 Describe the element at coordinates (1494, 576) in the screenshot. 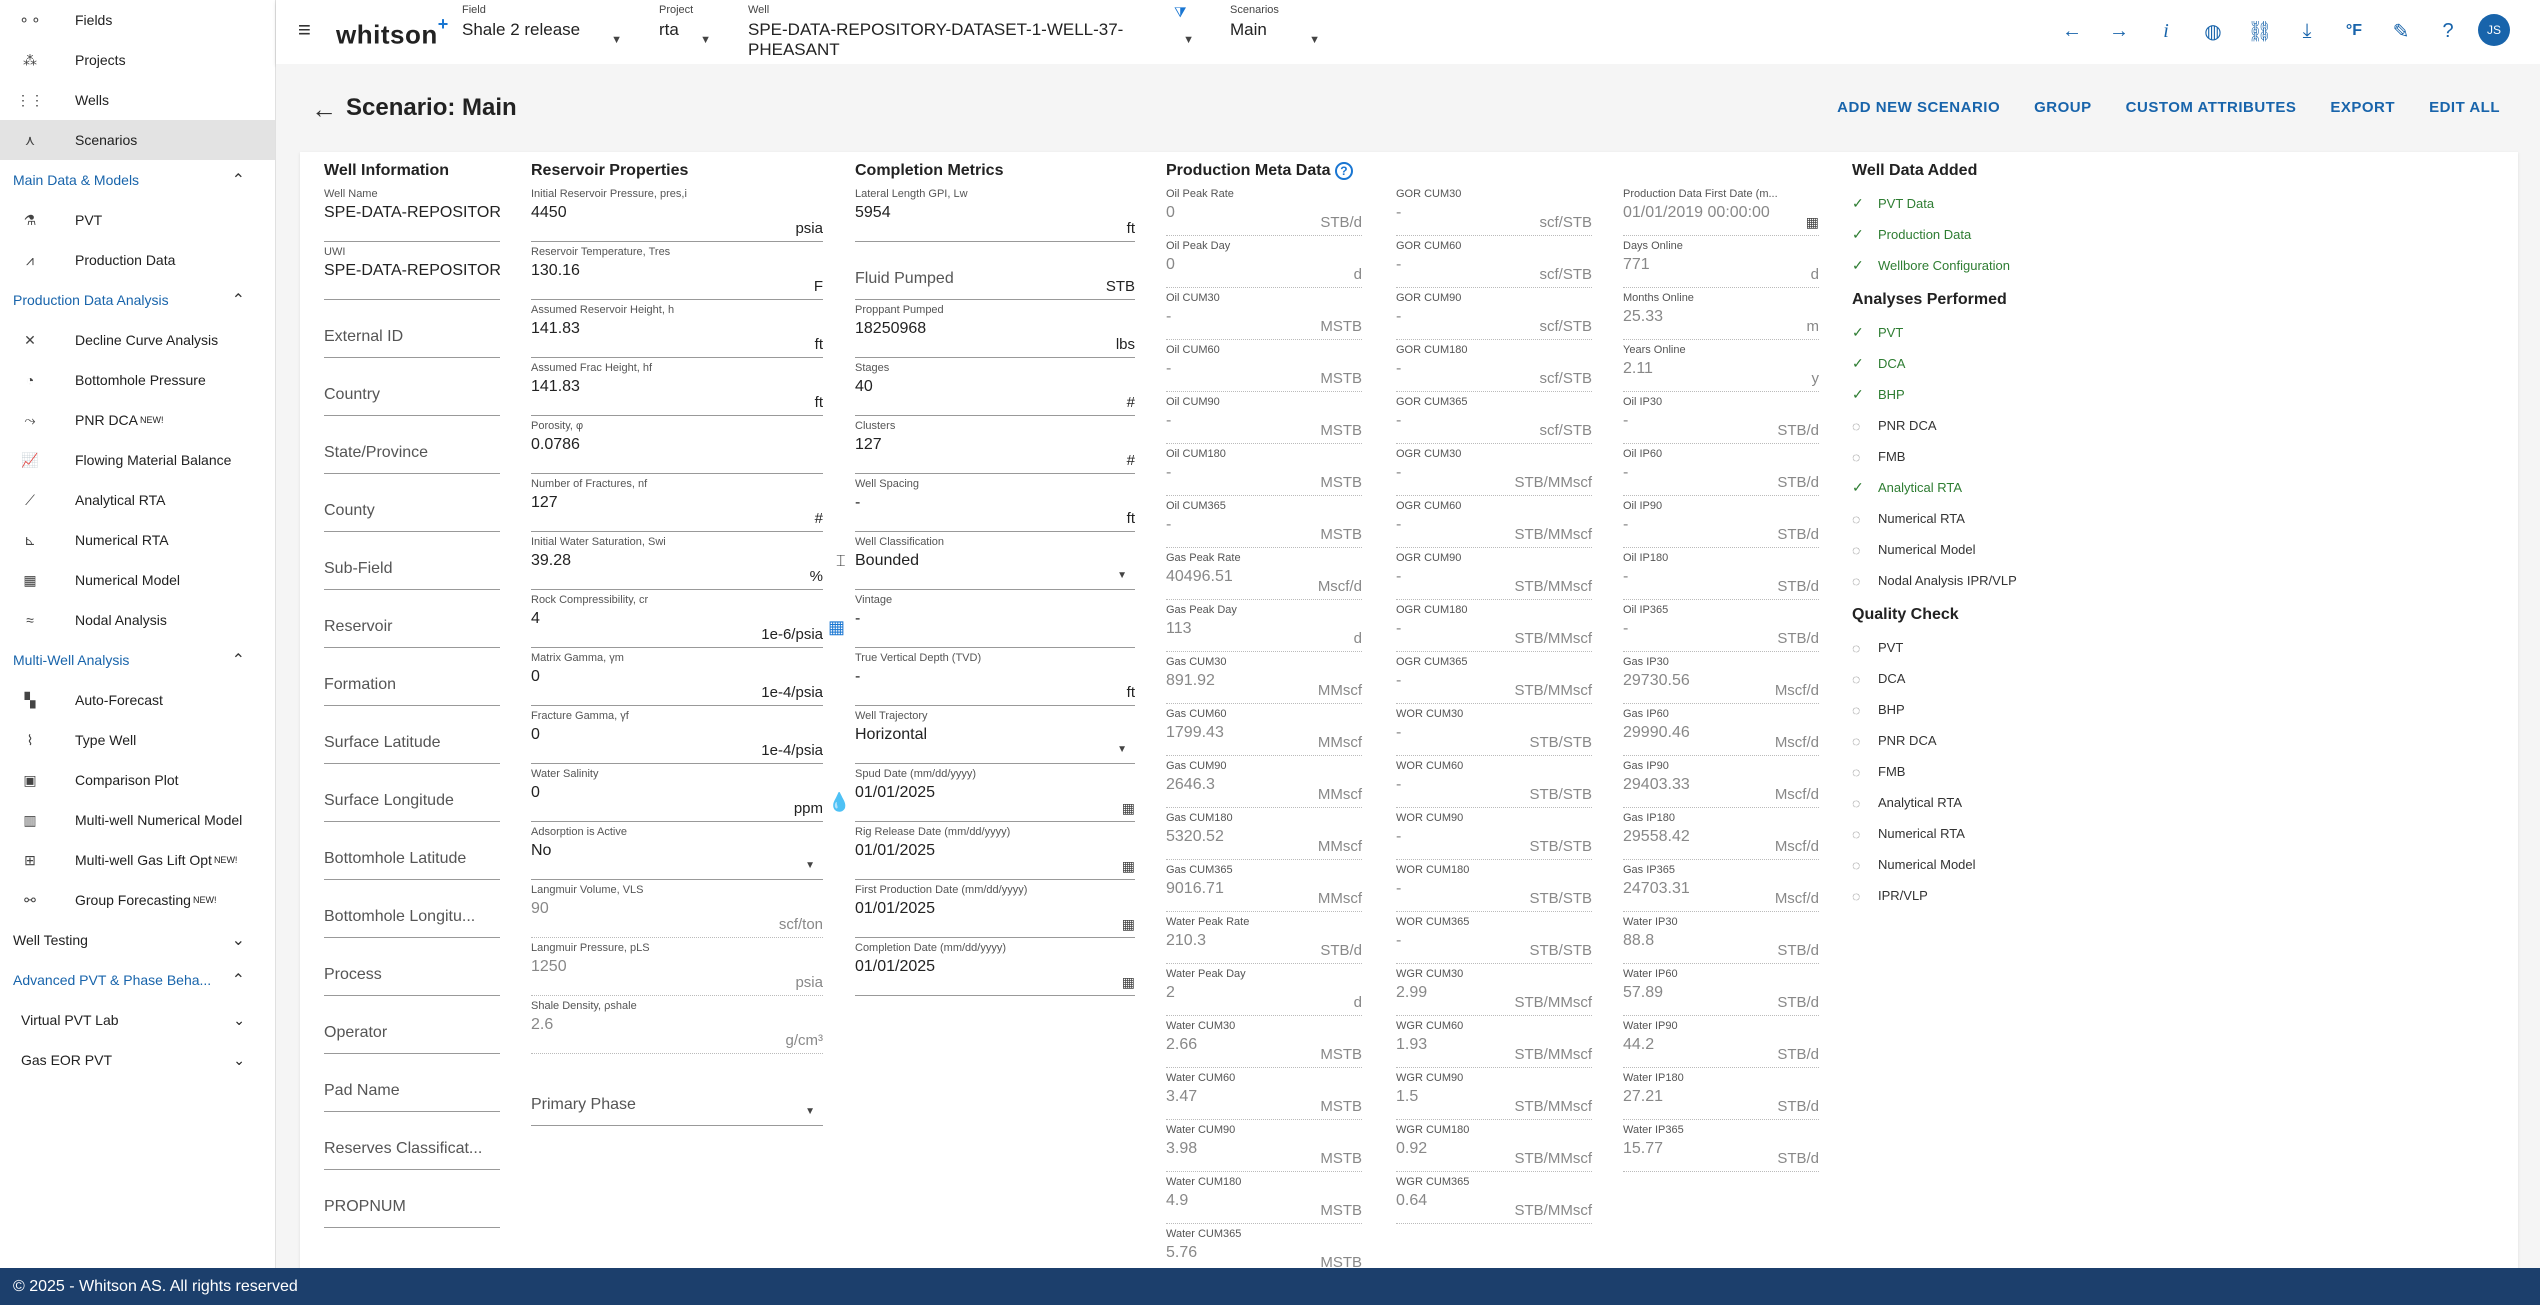

I see `ogr-cum90-field: OGR CUM90 - STB/MMscf` at that location.